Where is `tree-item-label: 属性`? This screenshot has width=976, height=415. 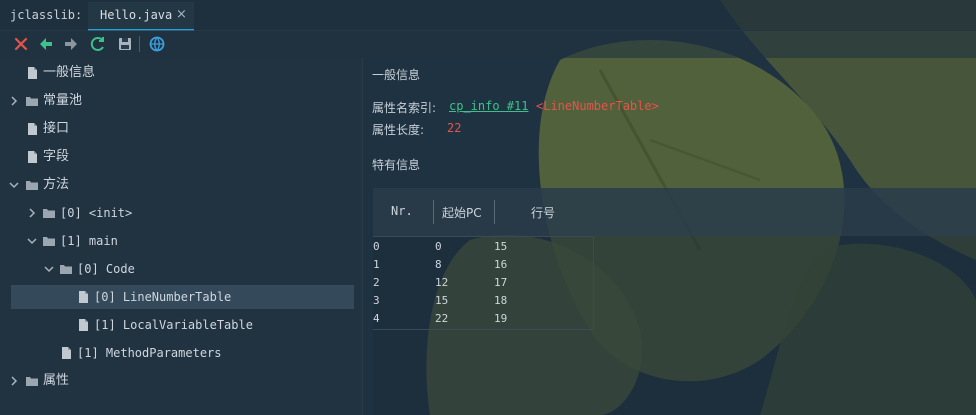 tree-item-label: 属性 is located at coordinates (56, 380).